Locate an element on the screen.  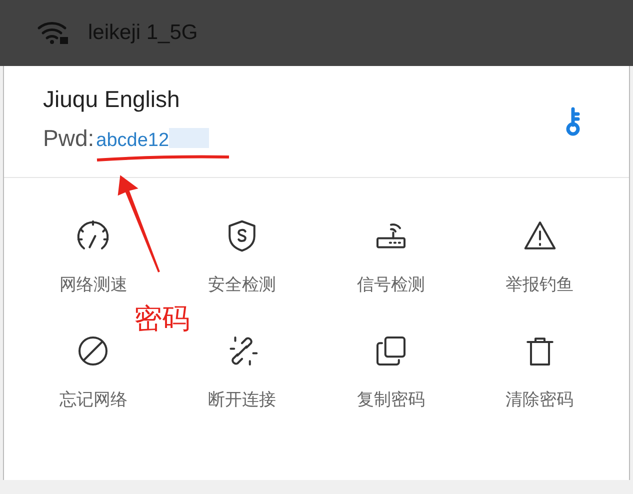
action-button: 复制密码 is located at coordinates (390, 370).